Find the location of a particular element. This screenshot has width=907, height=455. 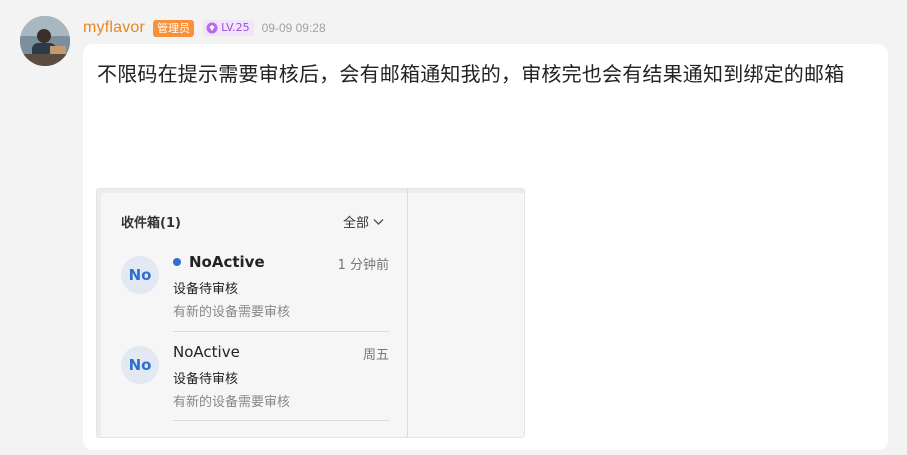

unread-dot-icon is located at coordinates (177, 262).